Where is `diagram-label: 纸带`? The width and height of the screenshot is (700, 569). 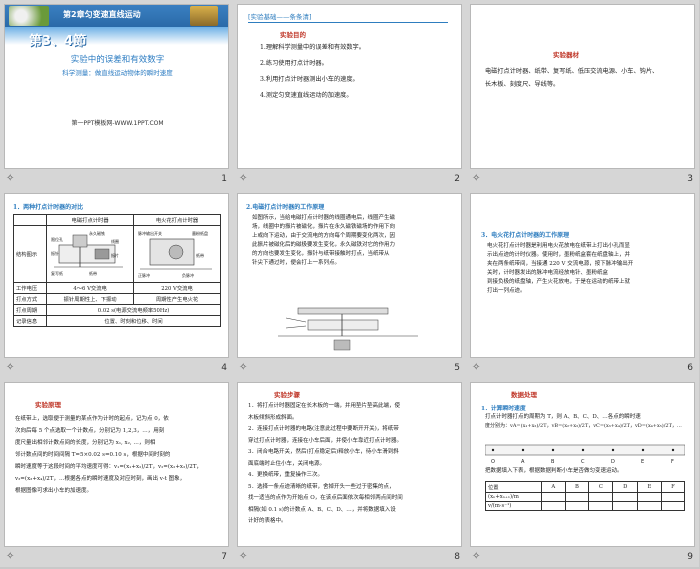
diagram-label: 纸带 is located at coordinates (200, 255).